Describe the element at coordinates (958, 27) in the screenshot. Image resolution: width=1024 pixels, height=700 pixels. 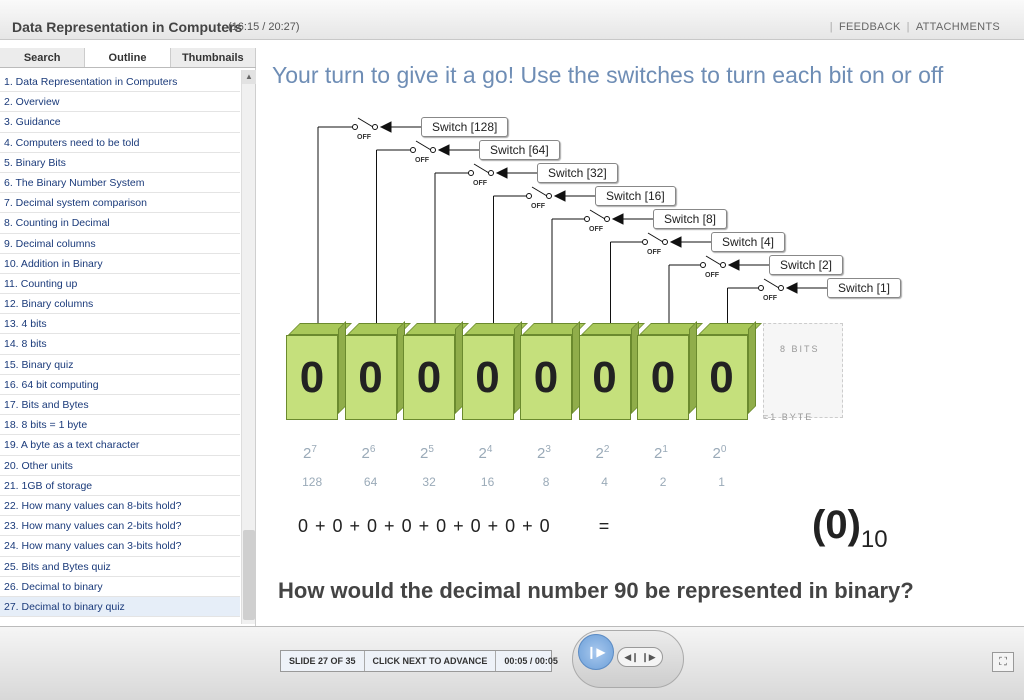
I see `attachments-link: ATTACHMENTS` at that location.